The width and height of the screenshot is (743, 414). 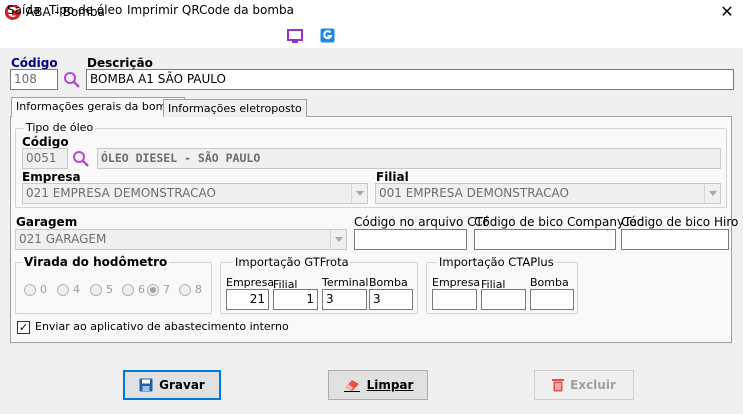 I want to click on excluir-button: Excluir, so click(x=584, y=385).